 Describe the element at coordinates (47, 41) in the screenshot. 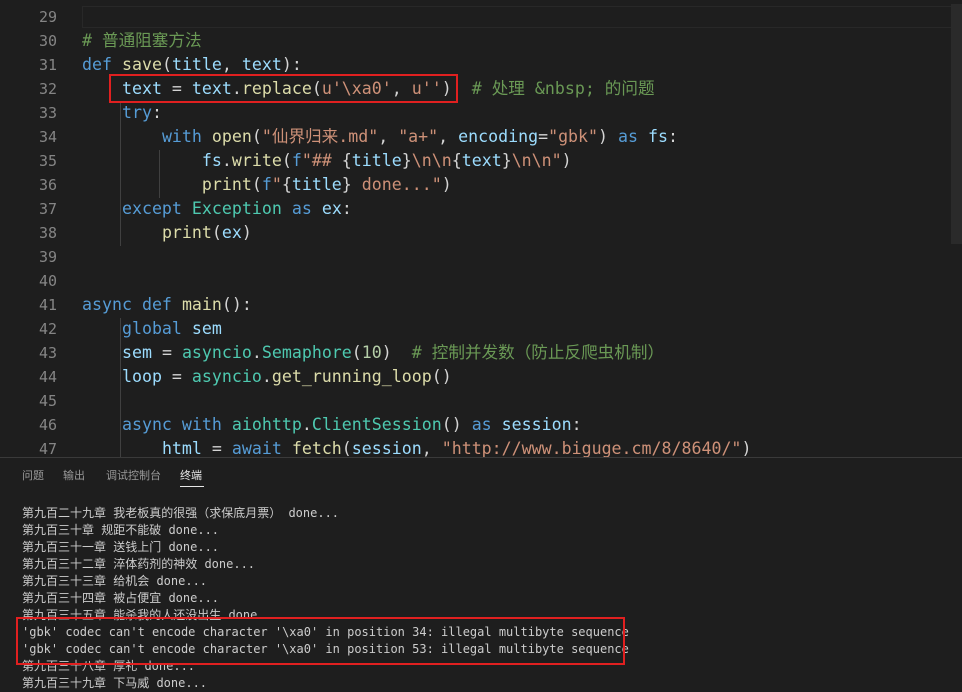

I see `line-number: 30` at that location.